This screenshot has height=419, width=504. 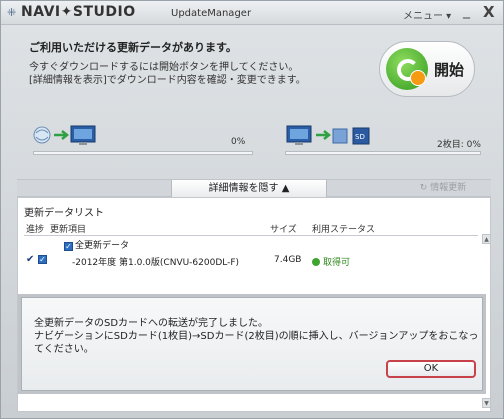 What do you see at coordinates (249, 188) in the screenshot?
I see `hide-details-button: 詳細情報を隠す ▲` at bounding box center [249, 188].